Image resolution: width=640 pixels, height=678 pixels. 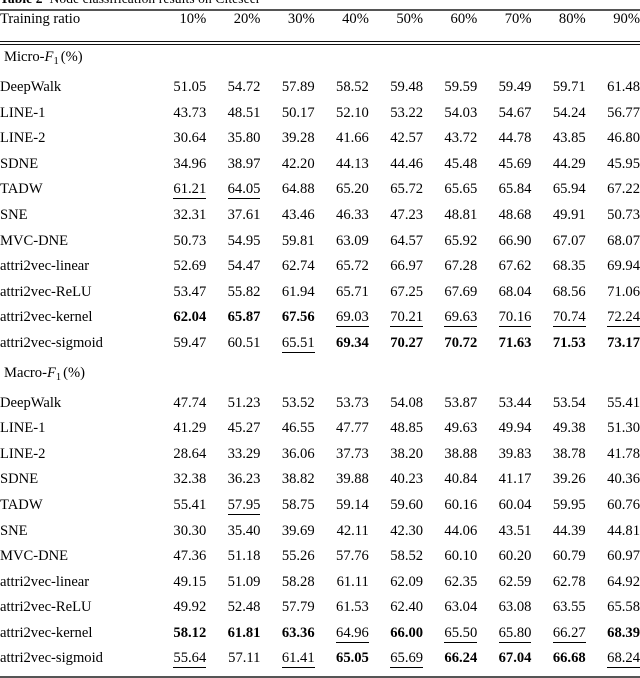 I want to click on cell-value-runner-up: 64.96, so click(x=352, y=633).